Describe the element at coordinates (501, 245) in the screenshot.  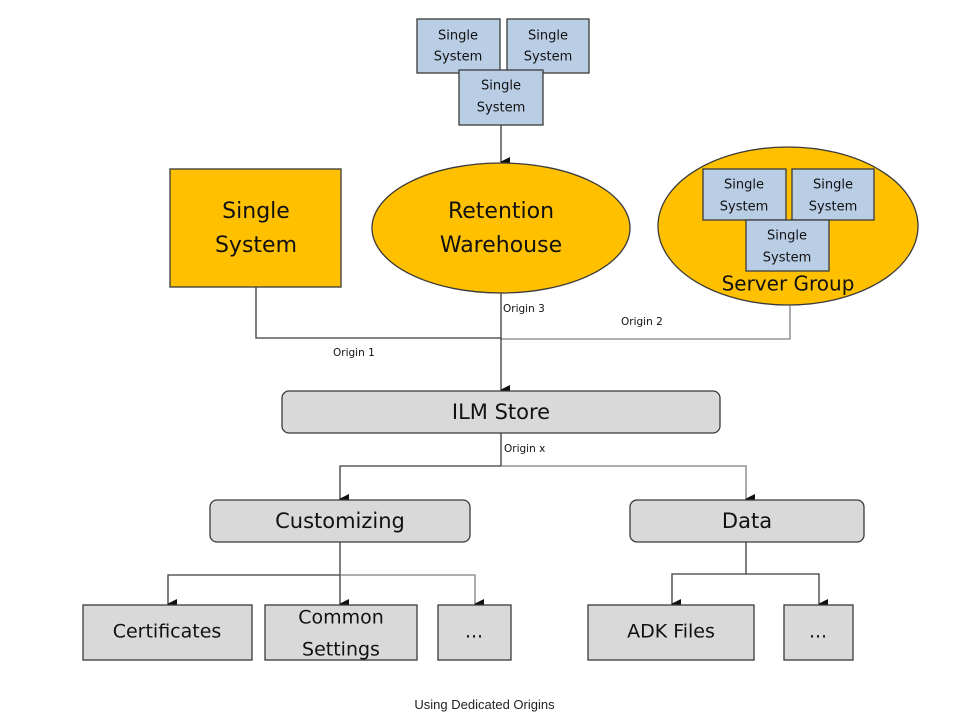
I see `retention-warehouse-line2: Warehouse` at that location.